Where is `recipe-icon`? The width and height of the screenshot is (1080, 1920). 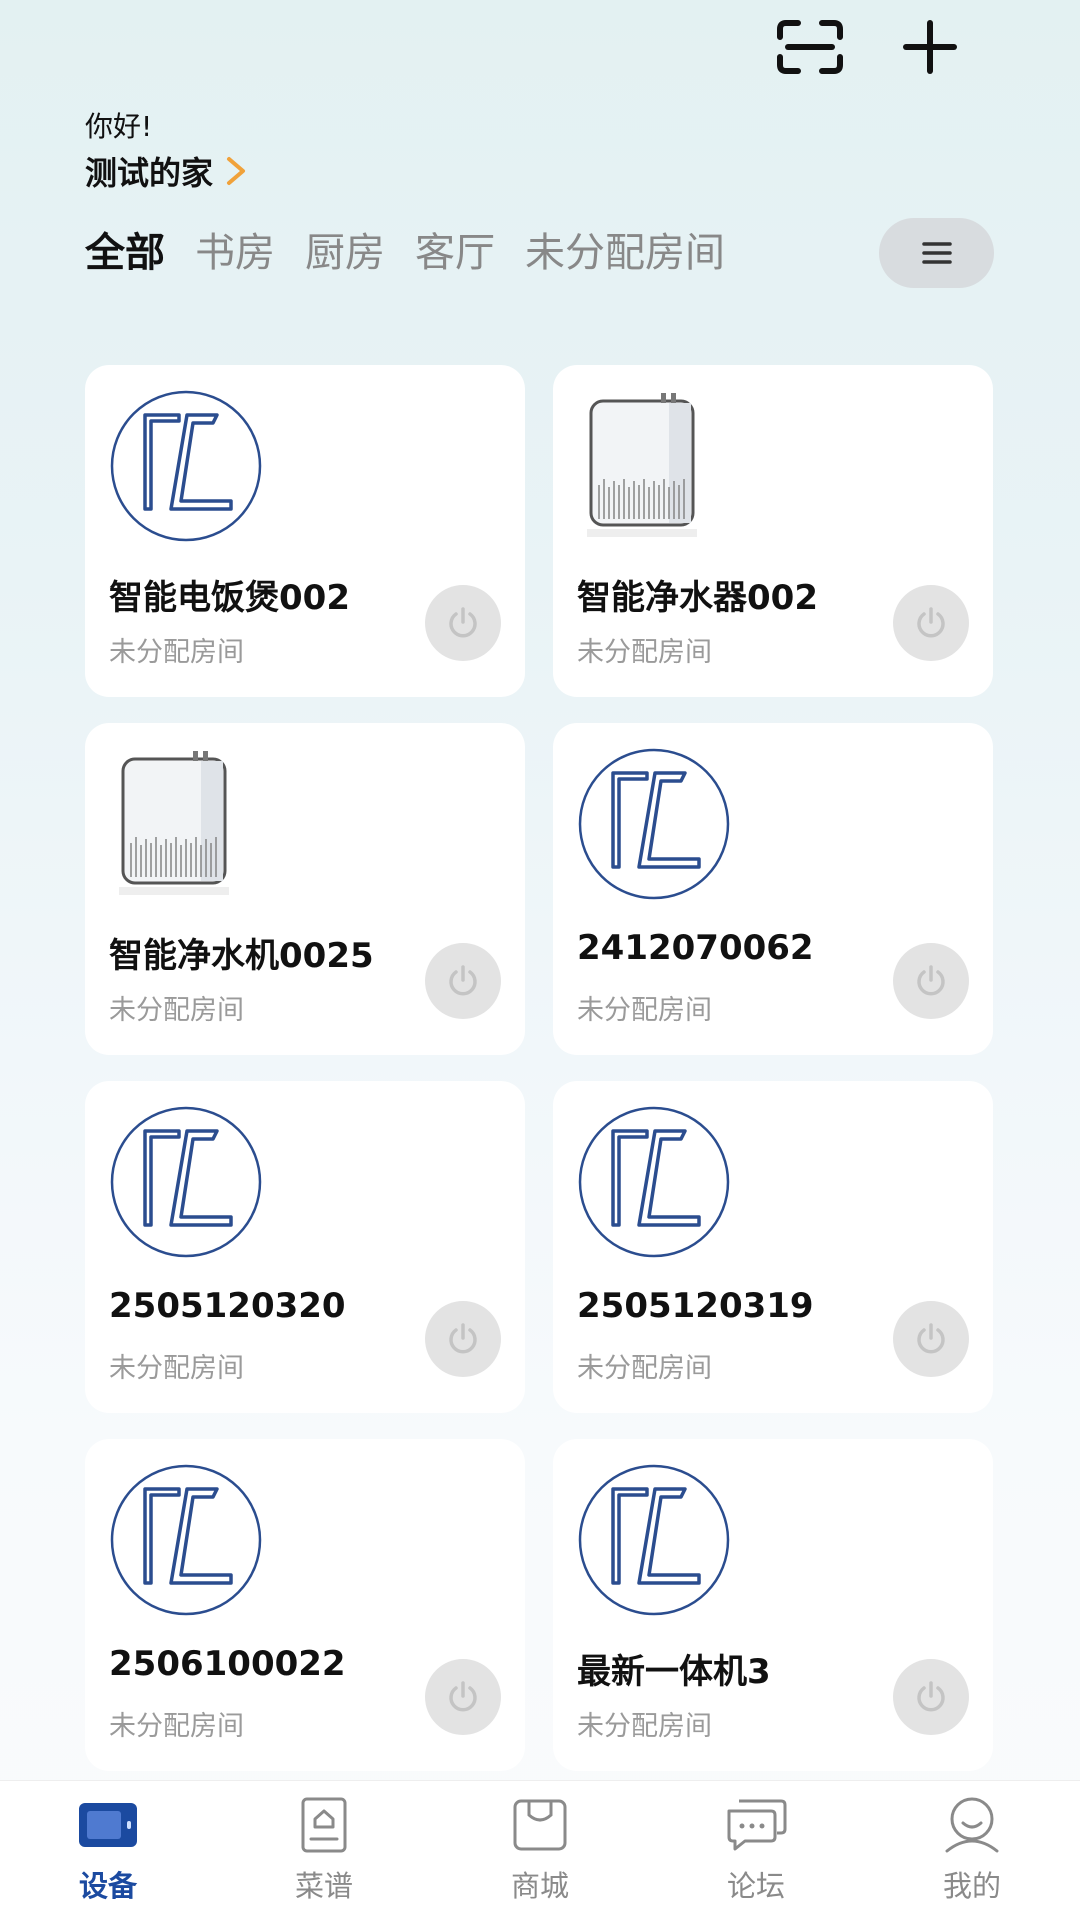 recipe-icon is located at coordinates (324, 1825).